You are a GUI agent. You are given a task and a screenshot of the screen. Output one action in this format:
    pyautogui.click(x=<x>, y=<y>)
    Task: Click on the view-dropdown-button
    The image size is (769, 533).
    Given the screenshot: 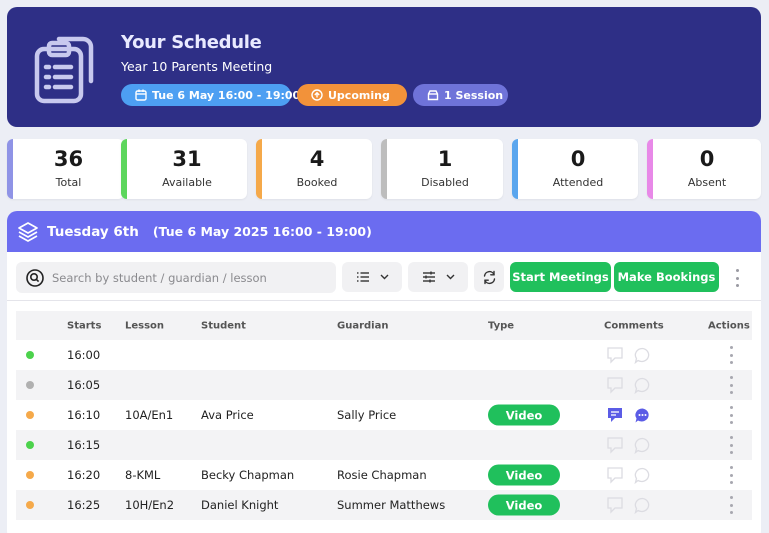 What is the action you would take?
    pyautogui.click(x=372, y=277)
    